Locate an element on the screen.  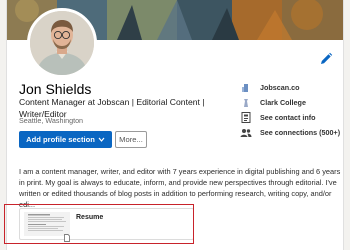
avatar is located at coordinates (62, 43).